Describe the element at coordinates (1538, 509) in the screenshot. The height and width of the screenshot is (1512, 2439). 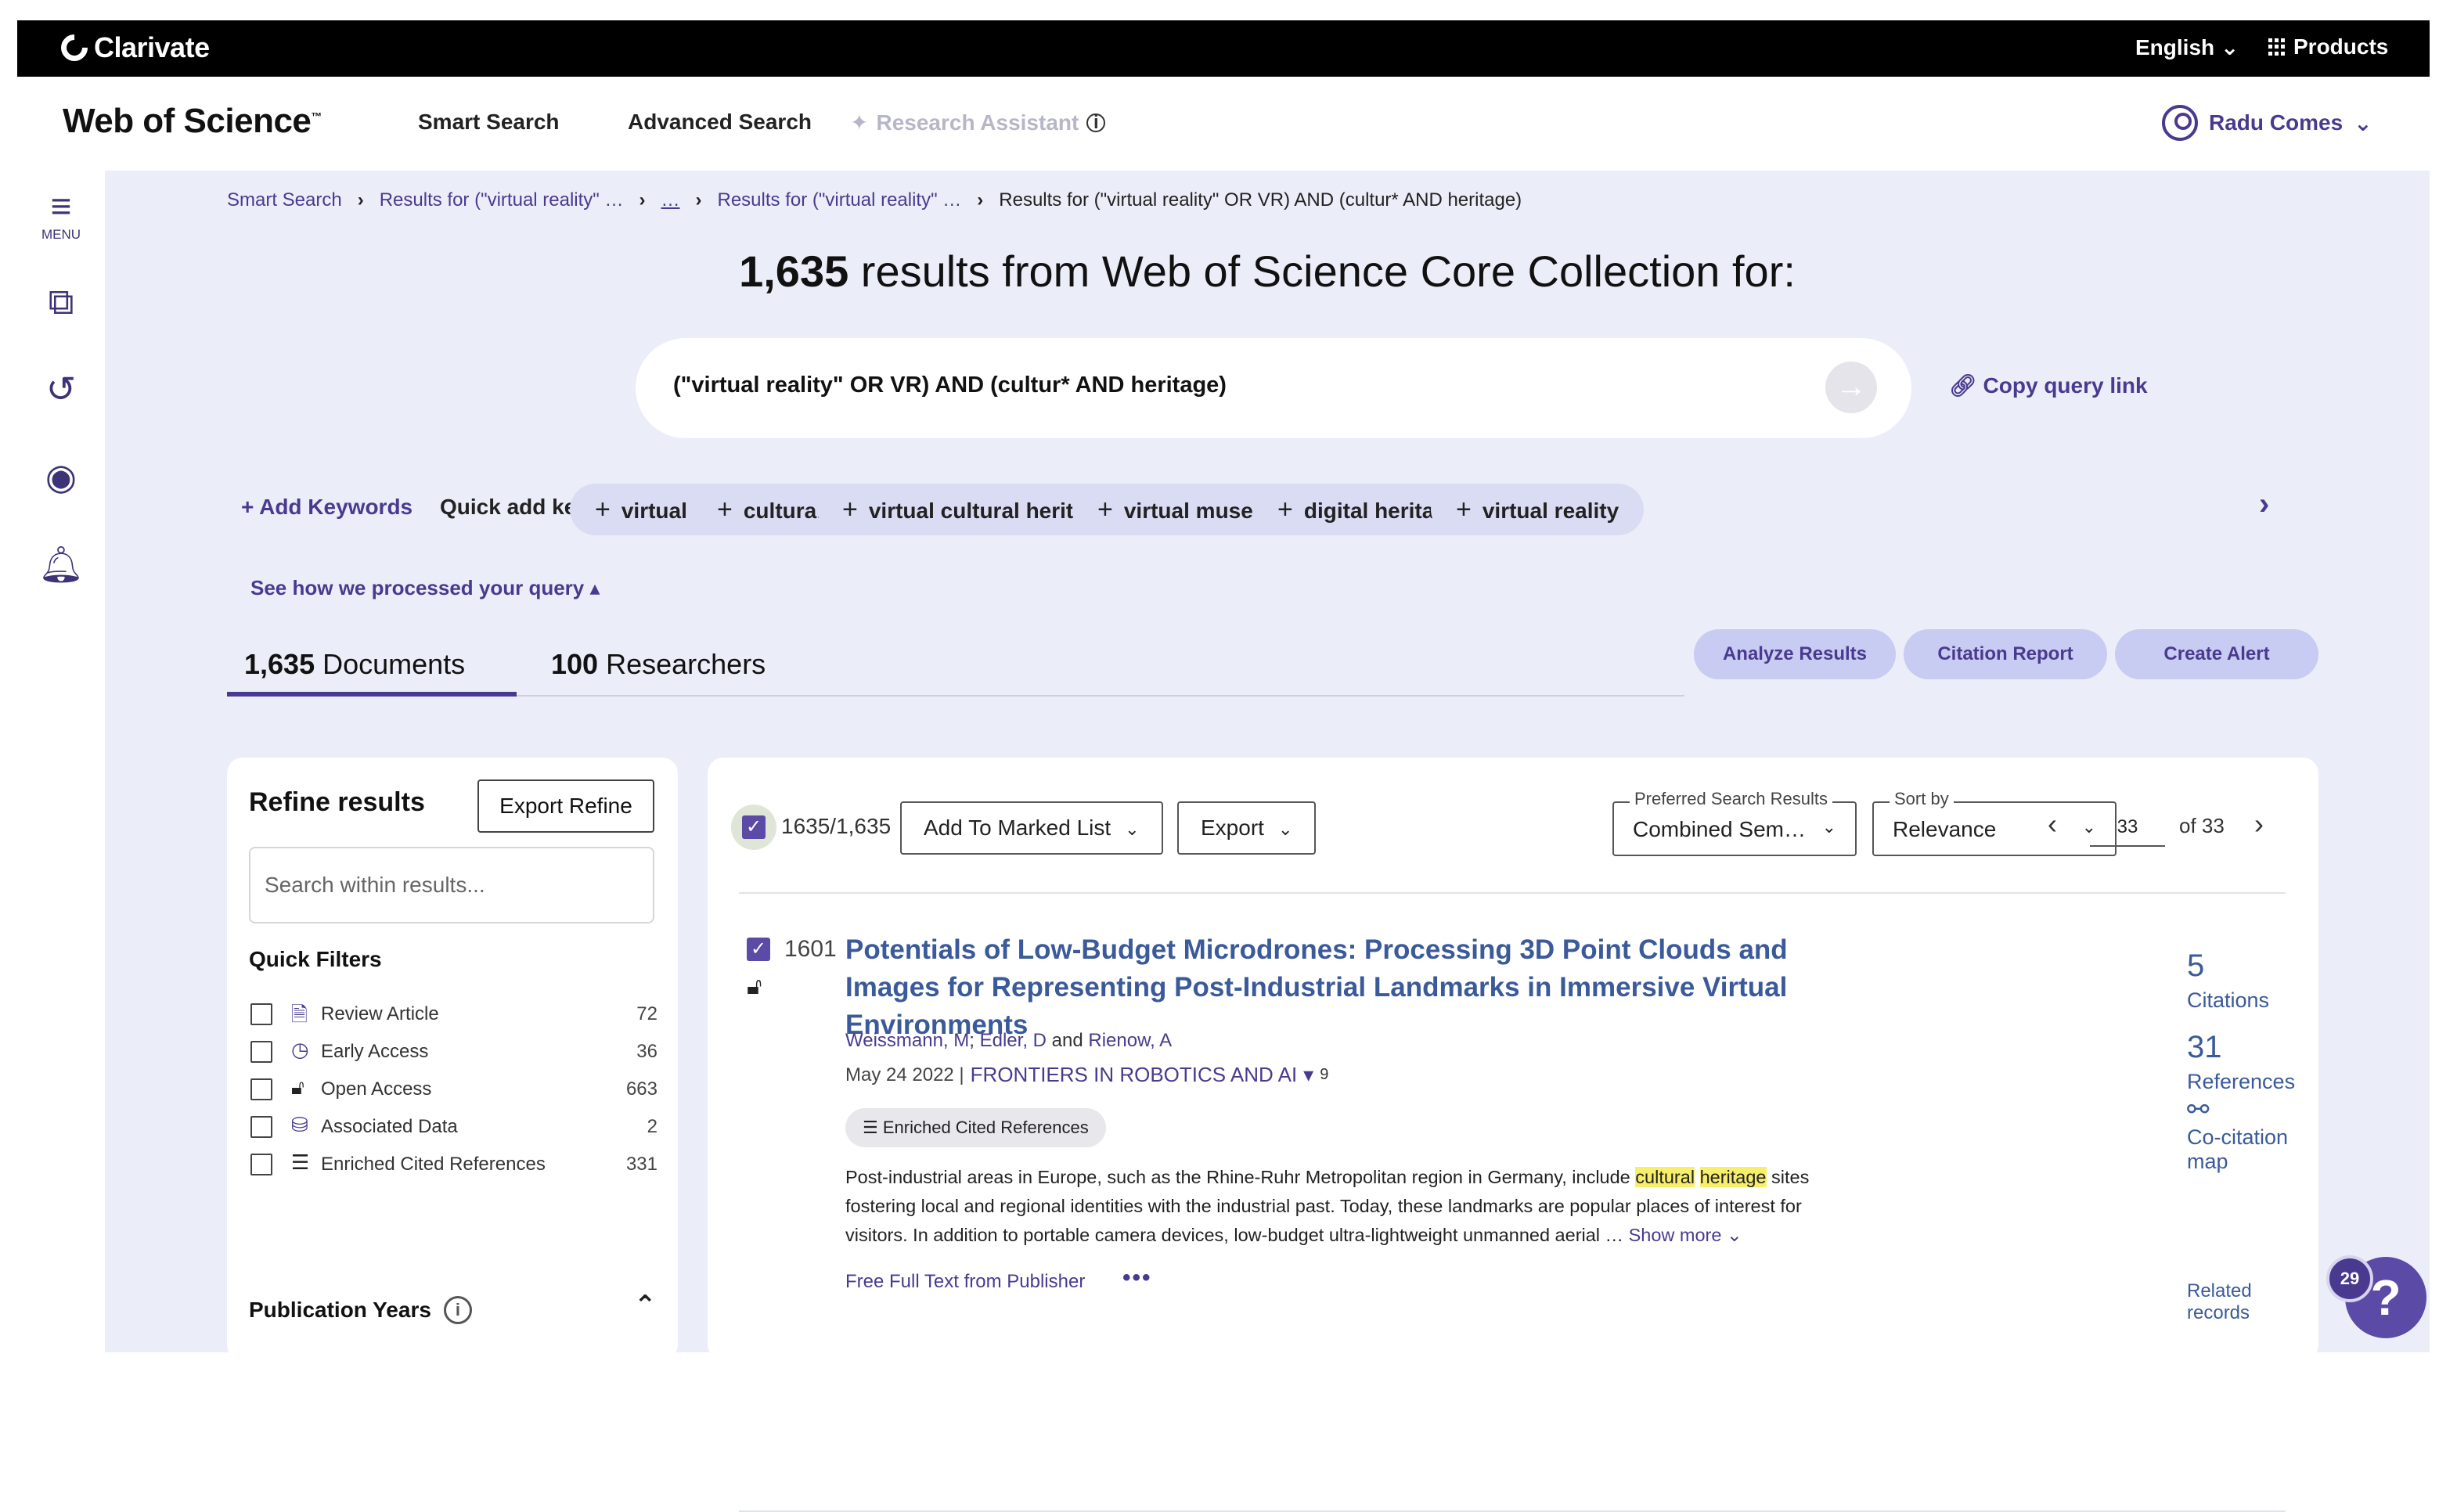
I see `keyword-chip: virtual reality` at that location.